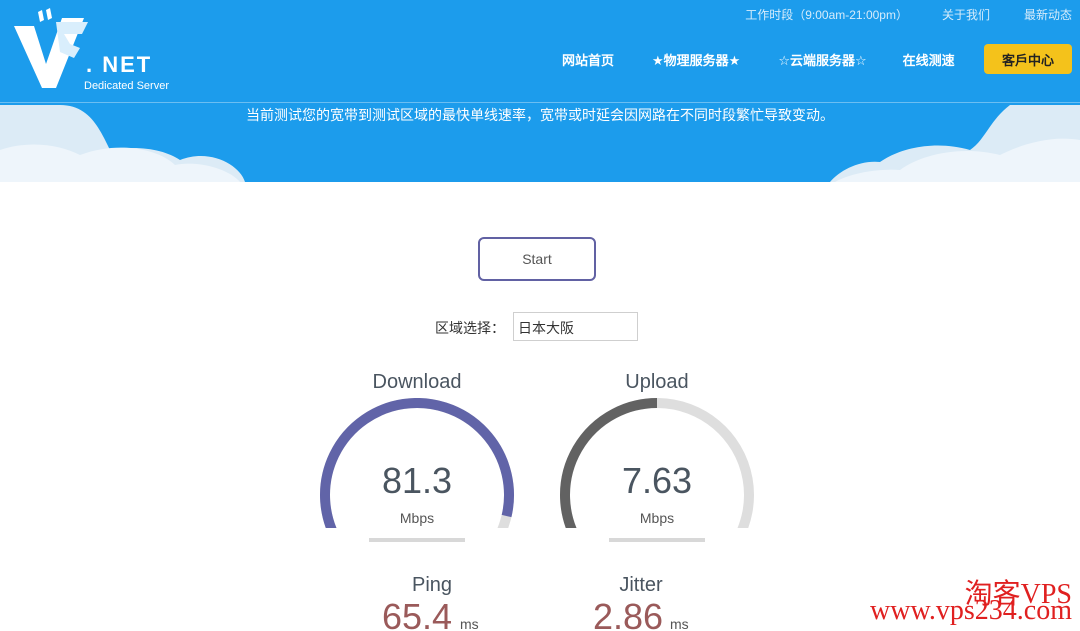 The height and width of the screenshot is (631, 1080). What do you see at coordinates (822, 59) in the screenshot?
I see `nav-cloud-servers: ☆云端服务器☆` at bounding box center [822, 59].